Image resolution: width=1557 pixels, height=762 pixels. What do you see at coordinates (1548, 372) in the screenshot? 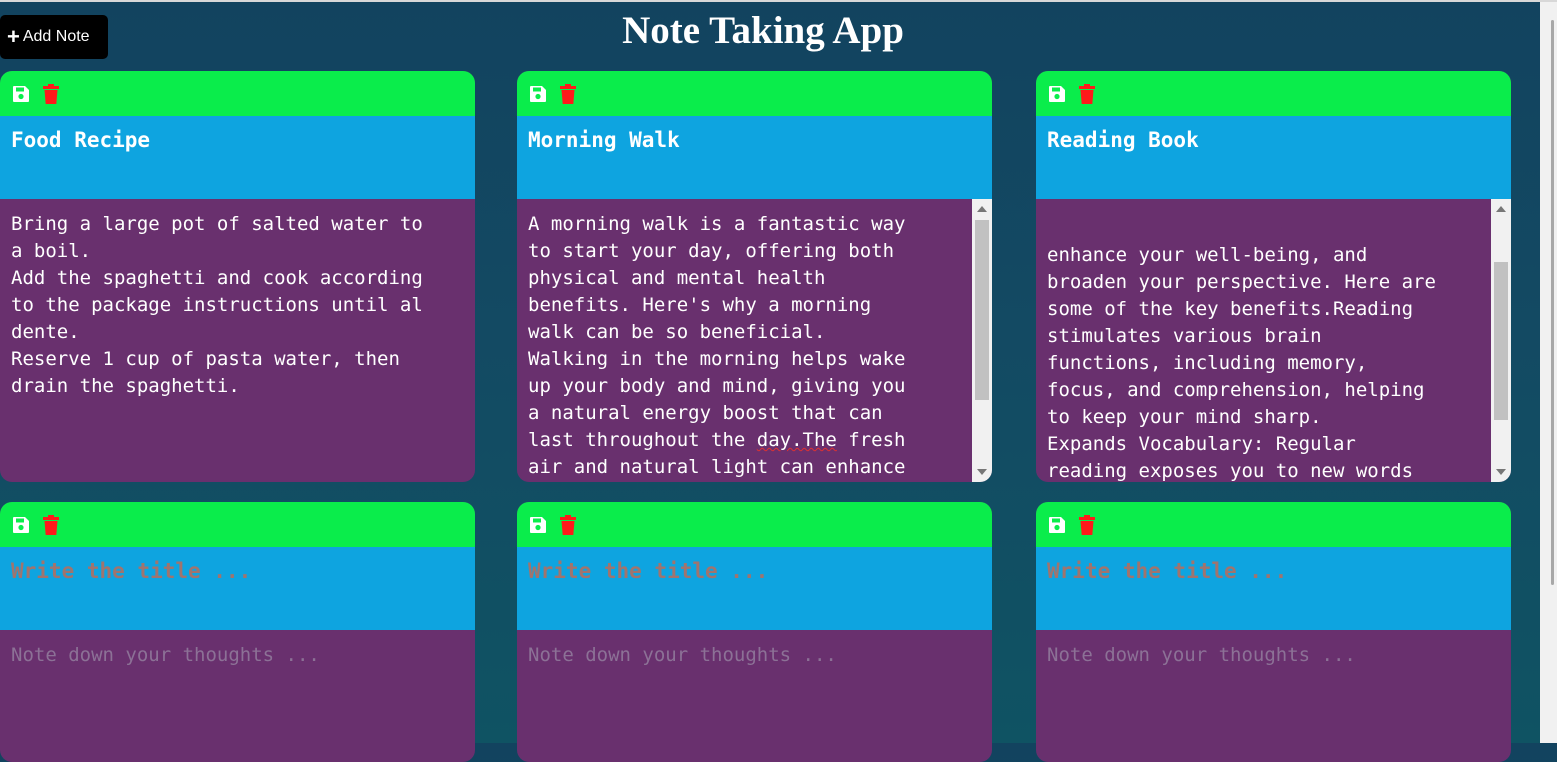
I see `page-scrollbar` at bounding box center [1548, 372].